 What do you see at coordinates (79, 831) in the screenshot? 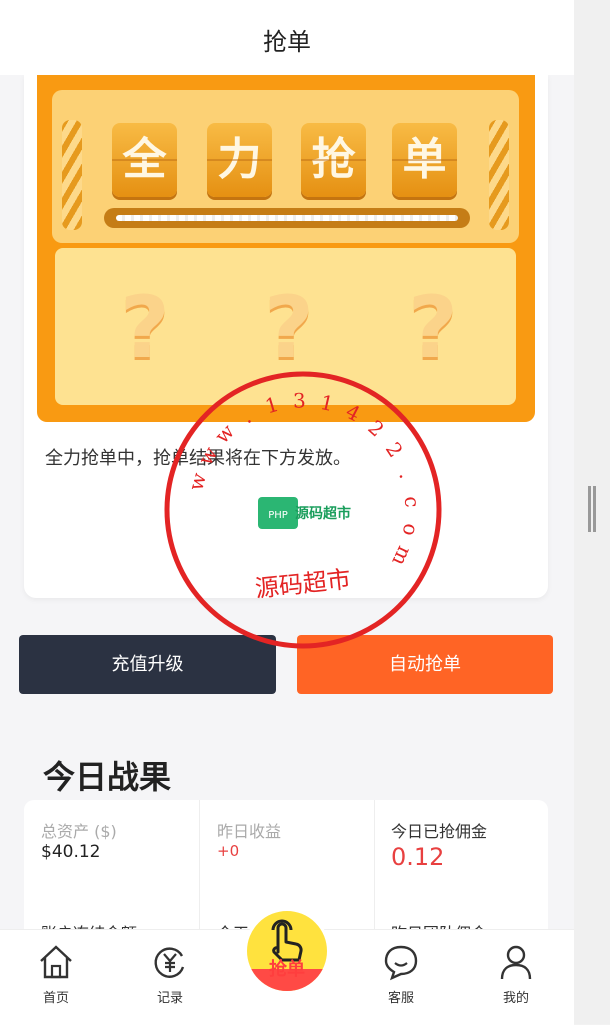
I see `stat-label: 总资产 ($)` at bounding box center [79, 831].